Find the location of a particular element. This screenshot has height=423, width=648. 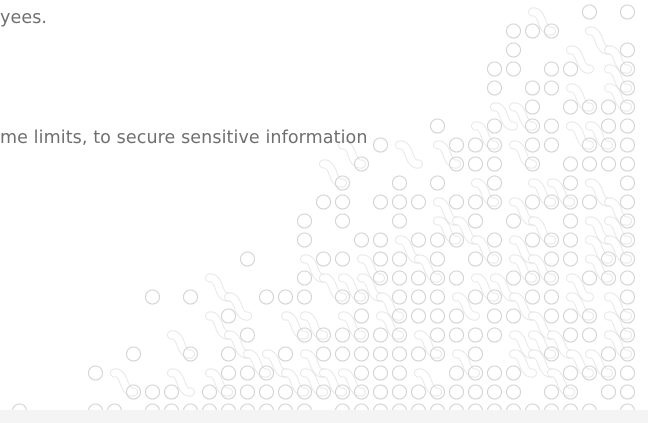

footer-band is located at coordinates (324, 416).